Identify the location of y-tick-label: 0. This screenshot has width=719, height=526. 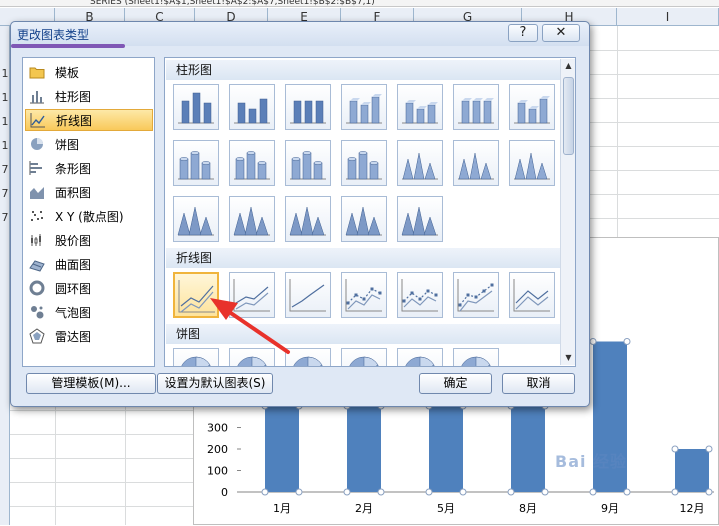
(224, 492).